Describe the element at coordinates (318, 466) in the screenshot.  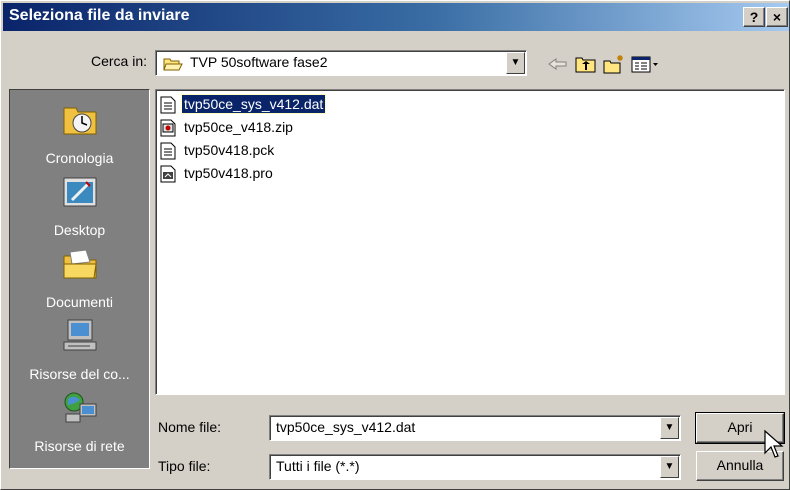
I see `filetype-value: Tutti i file (*.*)` at that location.